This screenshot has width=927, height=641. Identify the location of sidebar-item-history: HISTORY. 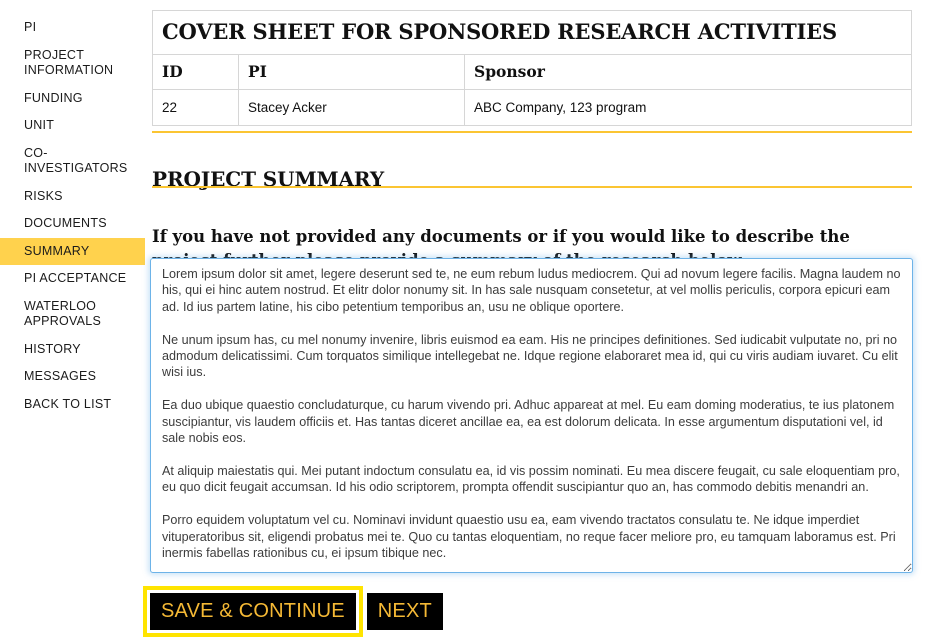
(72, 350).